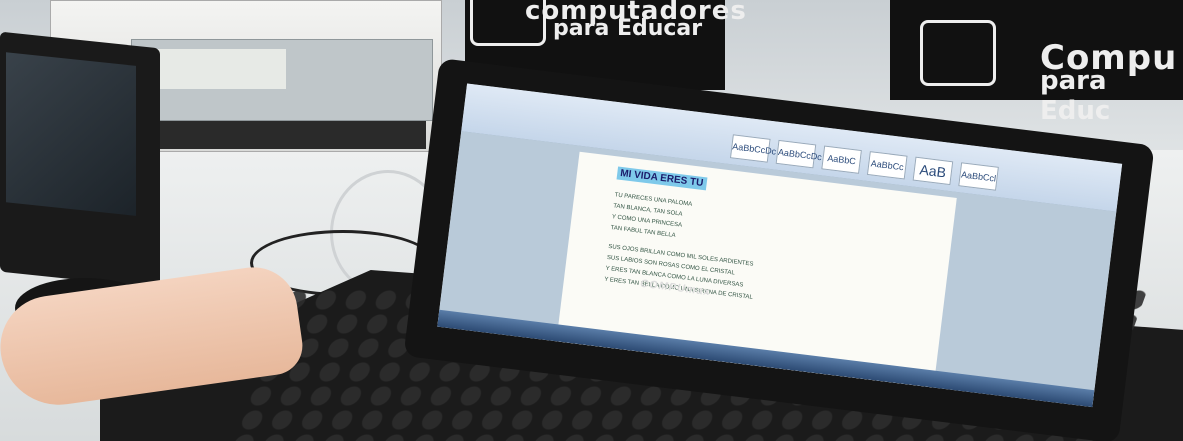 The height and width of the screenshot is (441, 1183). Describe the element at coordinates (978, 176) in the screenshot. I see `style-subtitle: AaBbCcl` at that location.